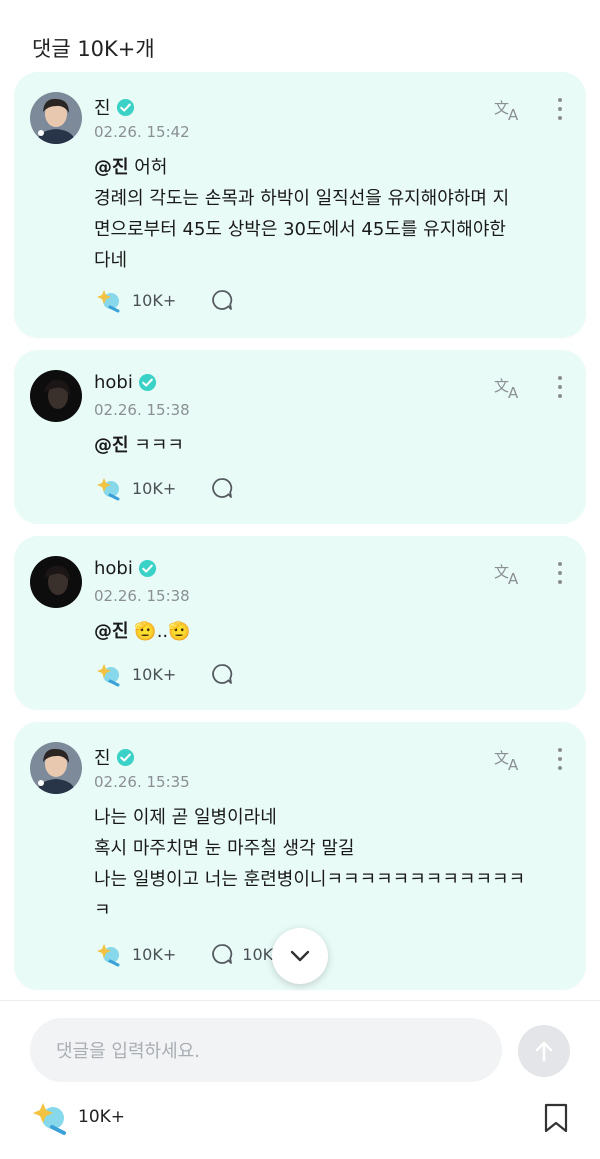 This screenshot has height=1159, width=600. I want to click on comment-timestamp: 02.26. 15:35, so click(142, 782).